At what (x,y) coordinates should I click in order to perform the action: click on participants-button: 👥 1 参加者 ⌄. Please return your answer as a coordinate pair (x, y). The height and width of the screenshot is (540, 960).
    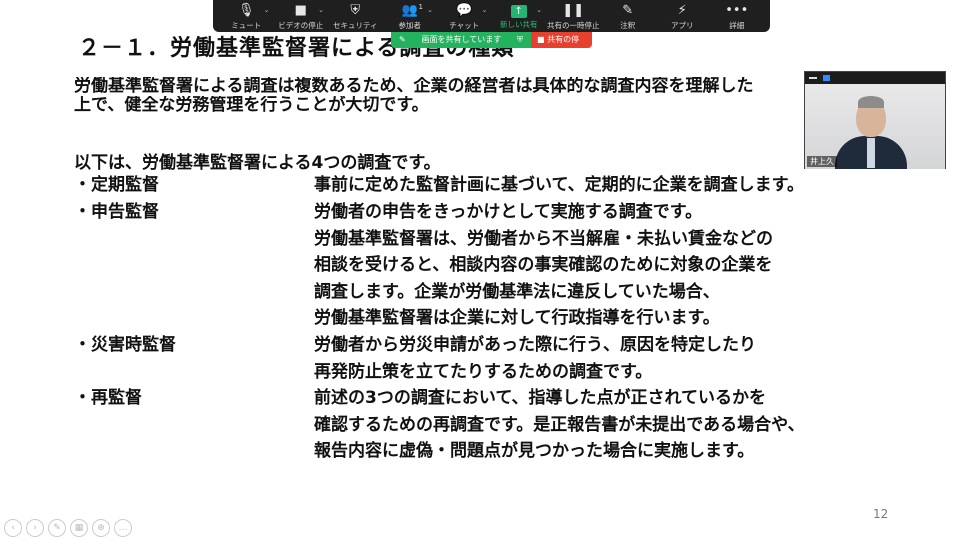
    Looking at the image, I should click on (410, 17).